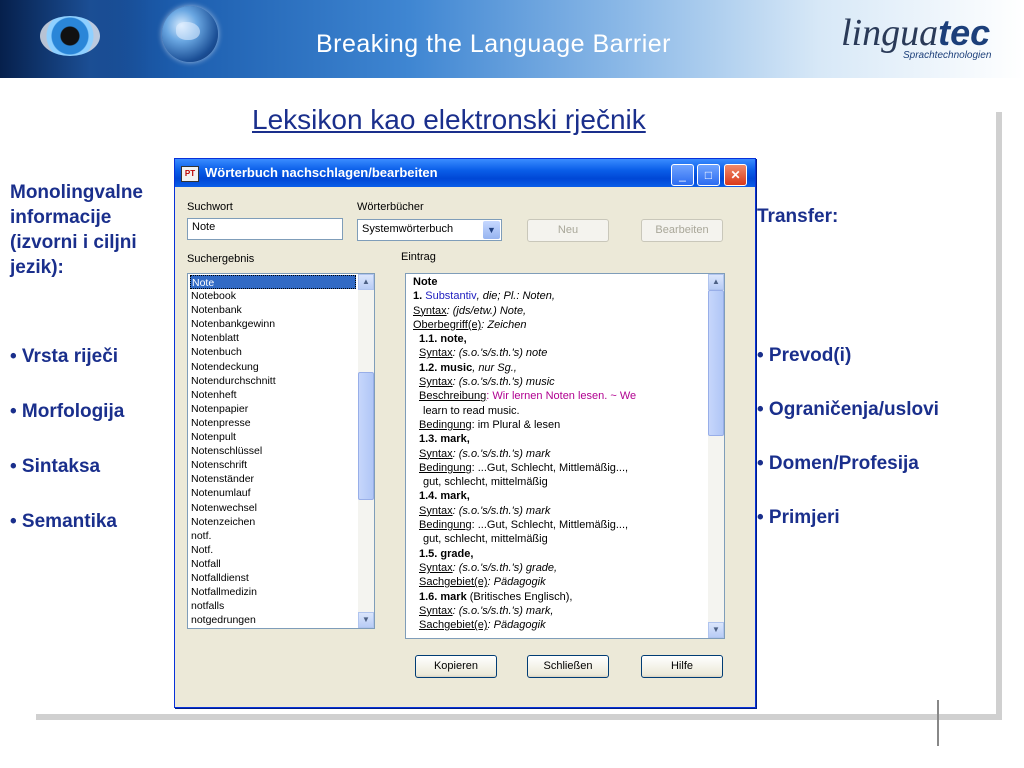 The image size is (1024, 768). I want to click on entry-sense: 1.6. mark, so click(443, 596).